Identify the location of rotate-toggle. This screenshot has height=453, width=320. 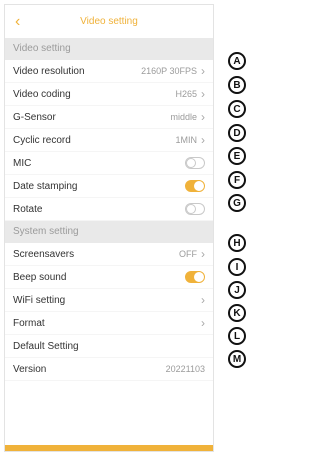
(195, 209).